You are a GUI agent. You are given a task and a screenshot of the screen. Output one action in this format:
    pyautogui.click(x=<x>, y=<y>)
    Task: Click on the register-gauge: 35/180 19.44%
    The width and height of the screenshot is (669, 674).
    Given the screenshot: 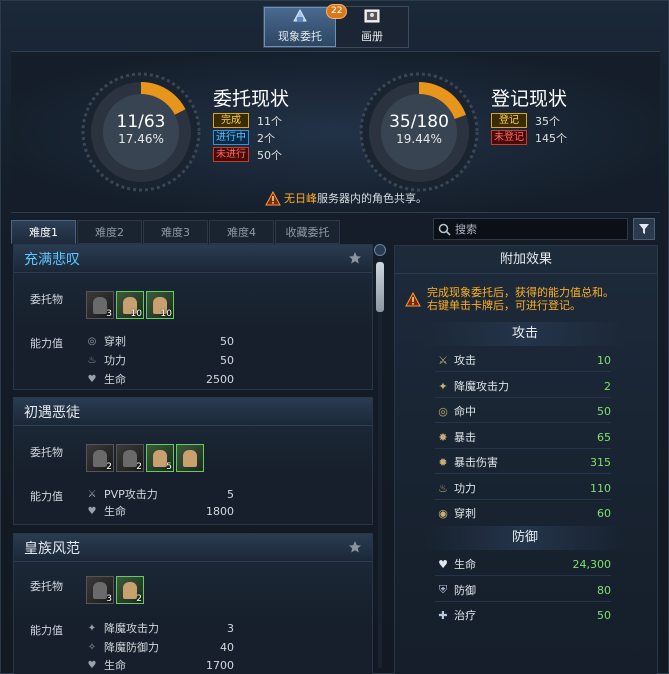 What is the action you would take?
    pyautogui.click(x=419, y=132)
    